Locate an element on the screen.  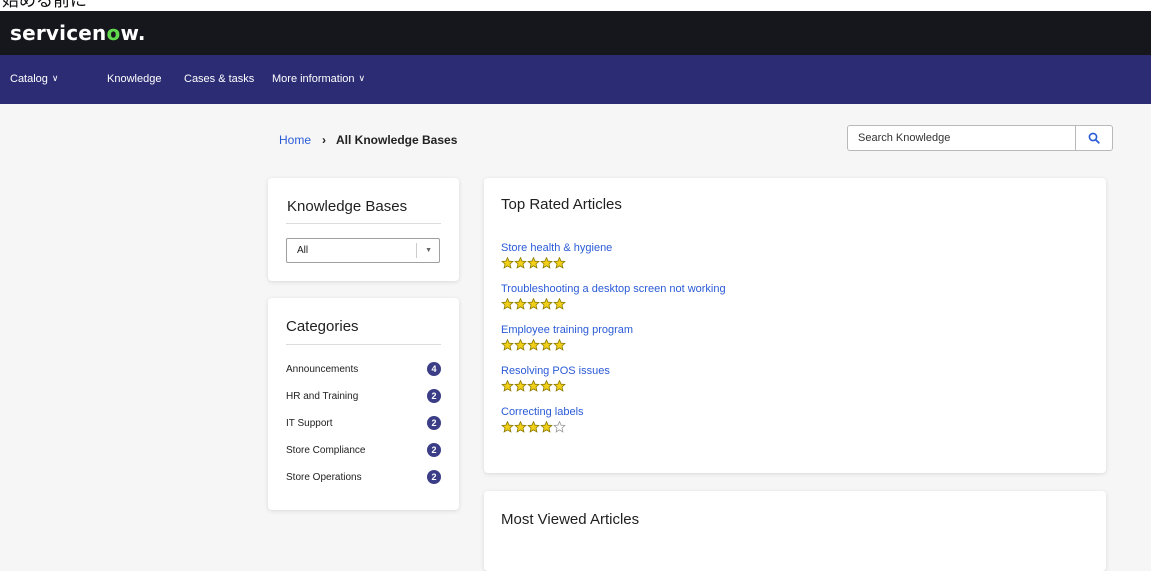
category-label: Store Compliance is located at coordinates (326, 450).